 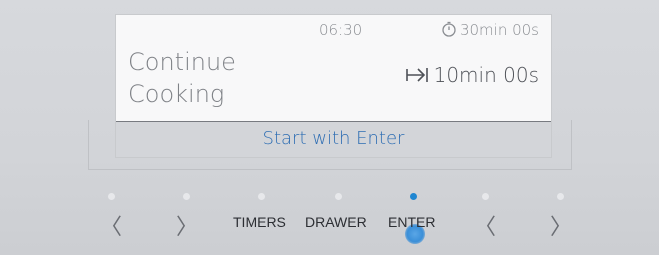 What do you see at coordinates (187, 225) in the screenshot?
I see `right-arrow-button: 〉` at bounding box center [187, 225].